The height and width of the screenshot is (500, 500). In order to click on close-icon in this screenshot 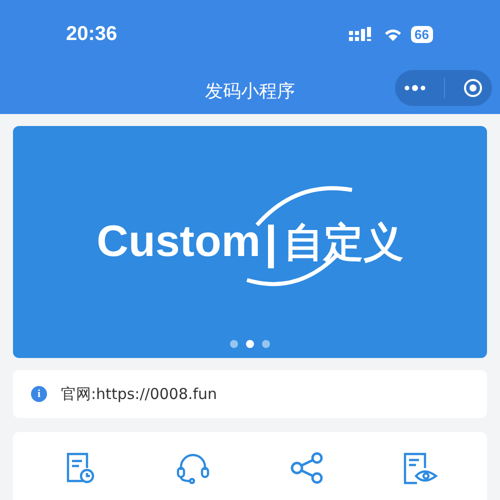, I will do `click(473, 88)`.